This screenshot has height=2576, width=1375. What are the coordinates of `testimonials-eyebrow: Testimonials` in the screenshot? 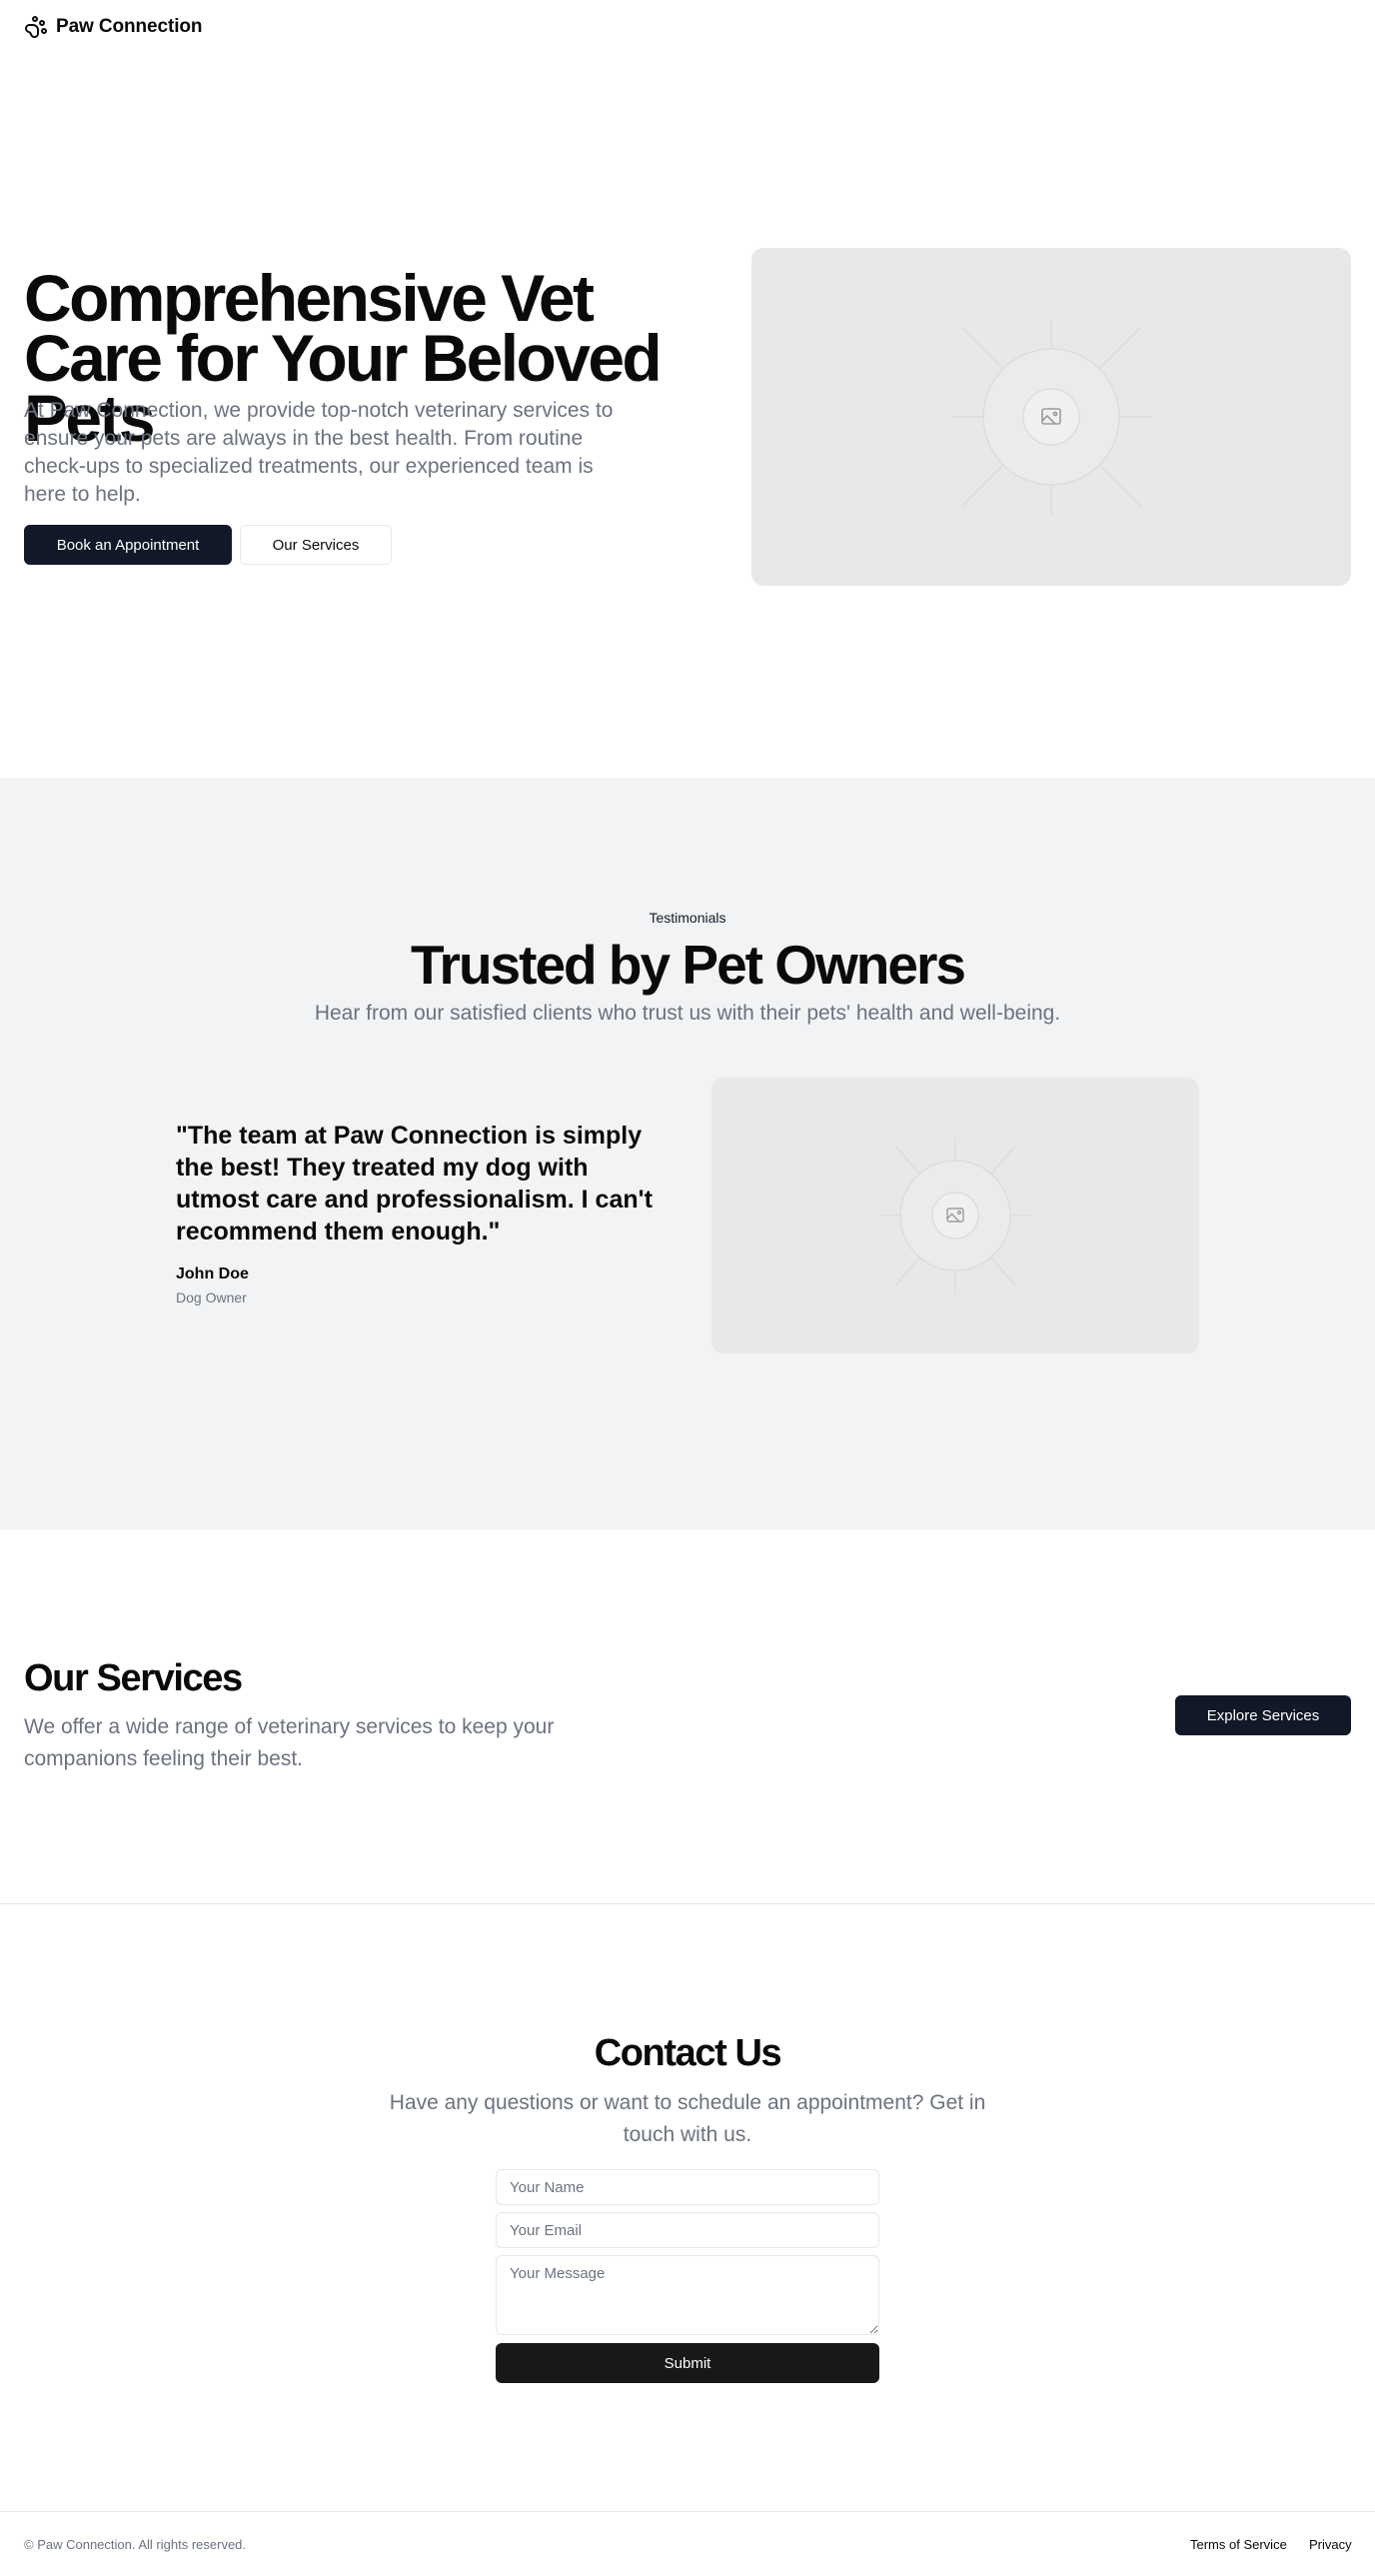 It's located at (687, 918).